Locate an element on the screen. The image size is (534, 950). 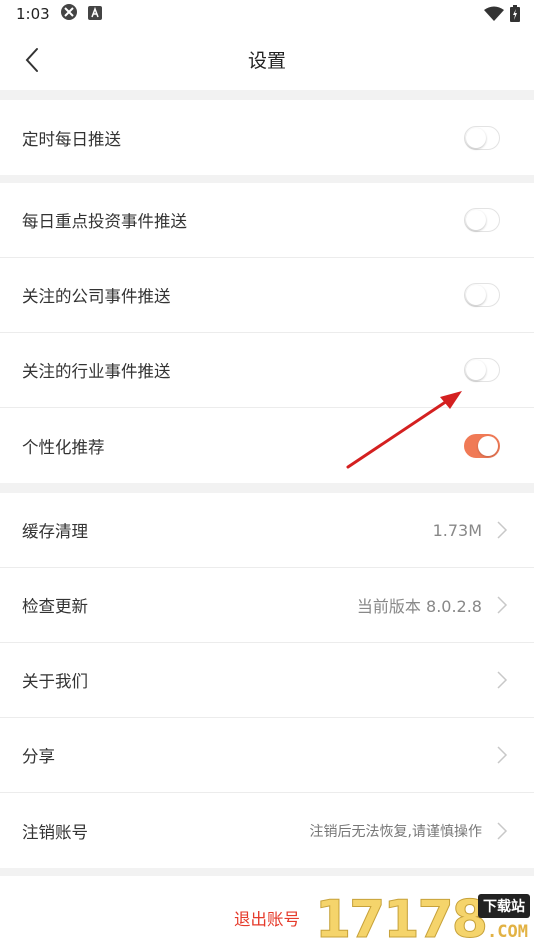
settings-group-daily: 定时每日推送 is located at coordinates (267, 137).